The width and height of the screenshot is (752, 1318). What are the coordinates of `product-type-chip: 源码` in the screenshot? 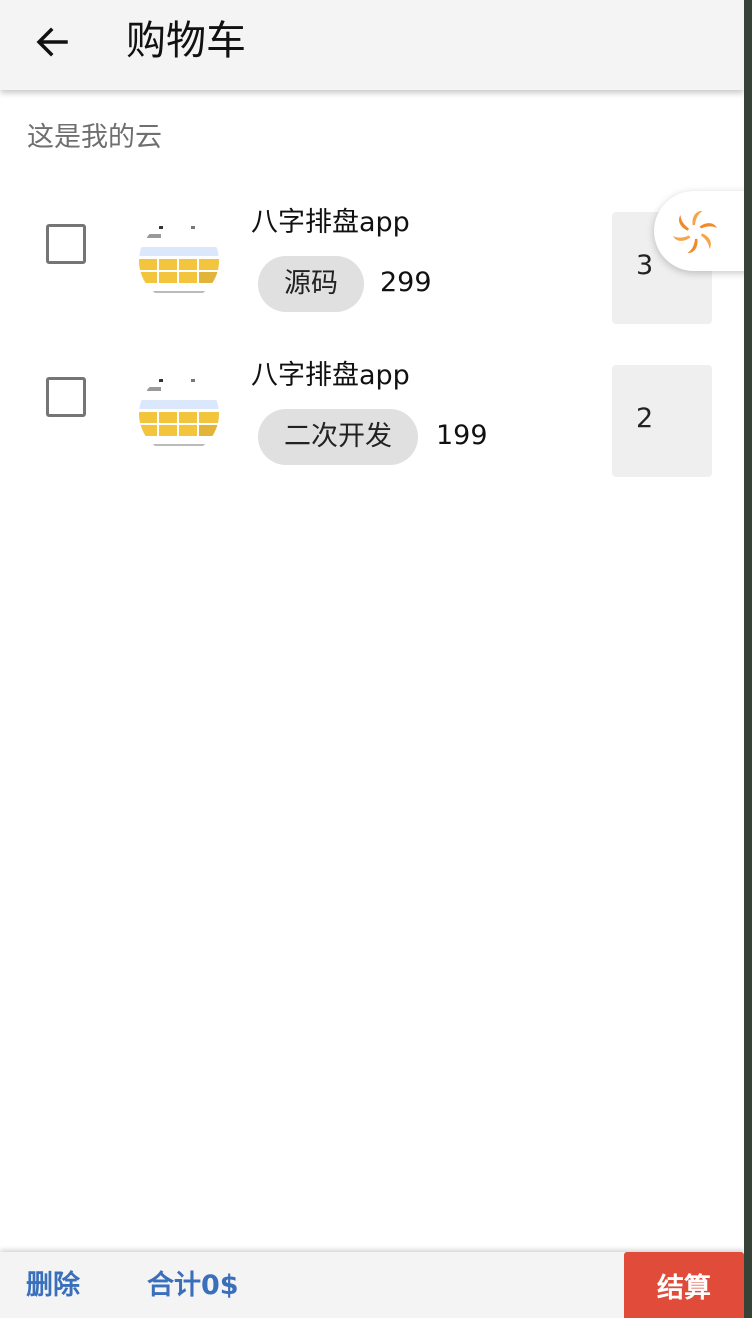 It's located at (311, 284).